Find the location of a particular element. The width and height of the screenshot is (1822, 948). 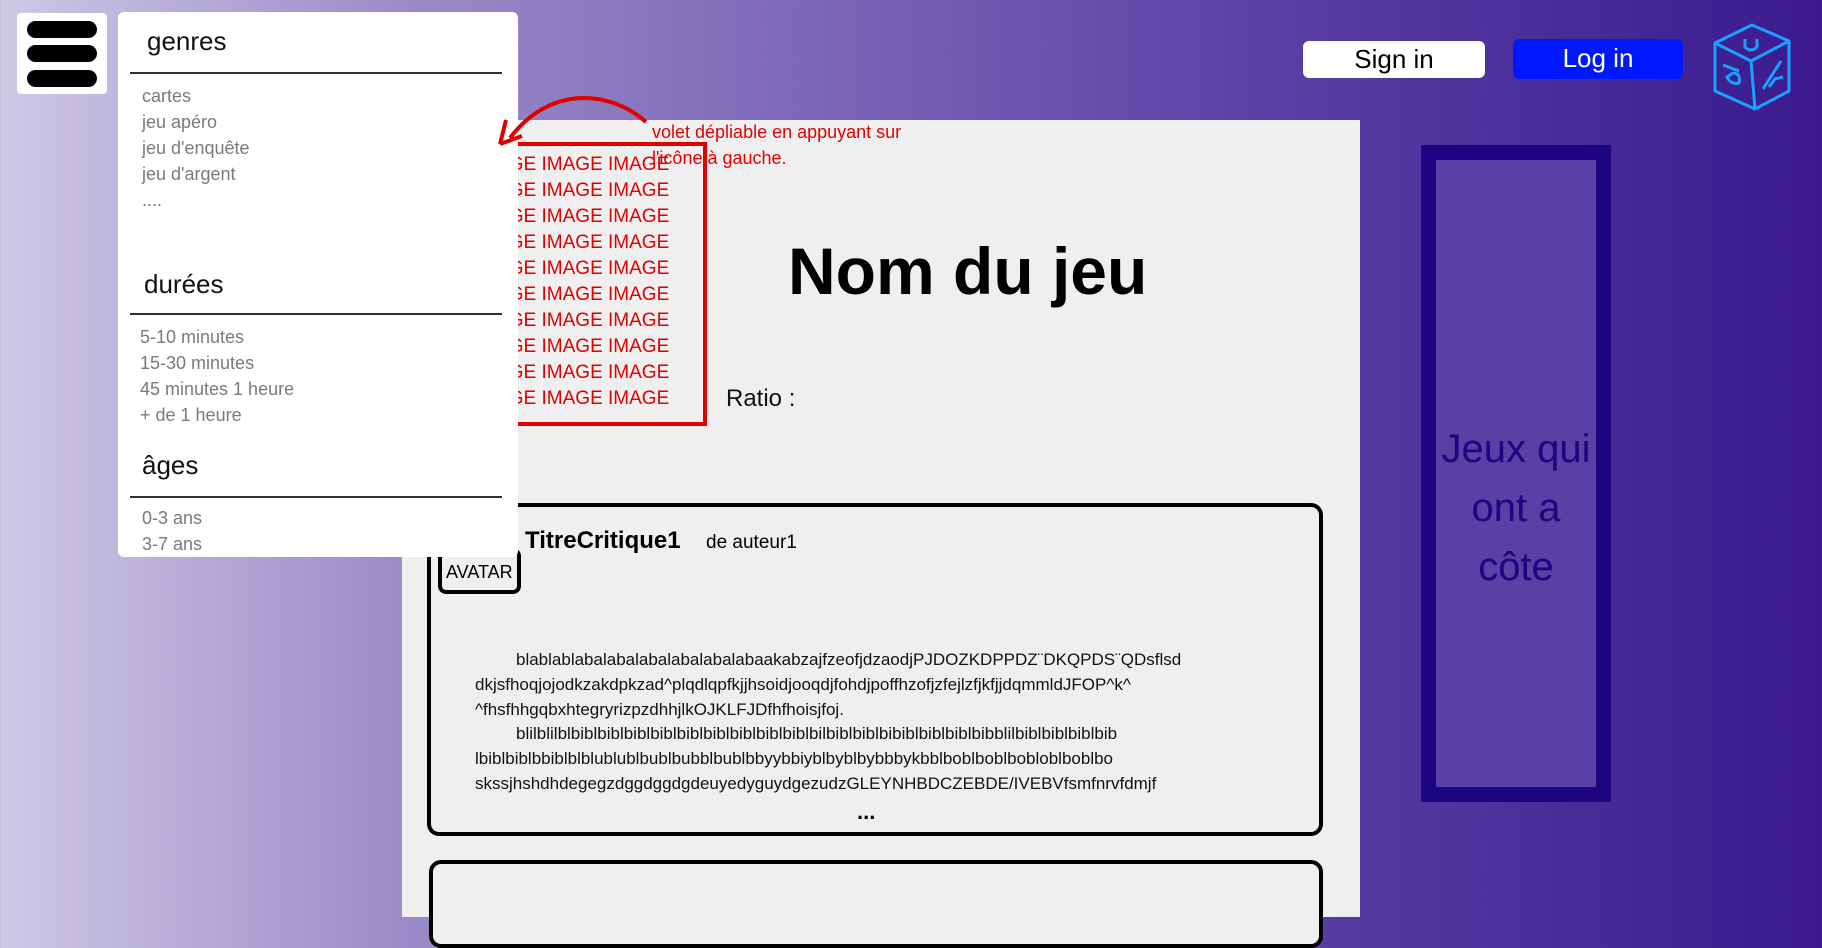

review-title: TitreCritique1 is located at coordinates (603, 541).